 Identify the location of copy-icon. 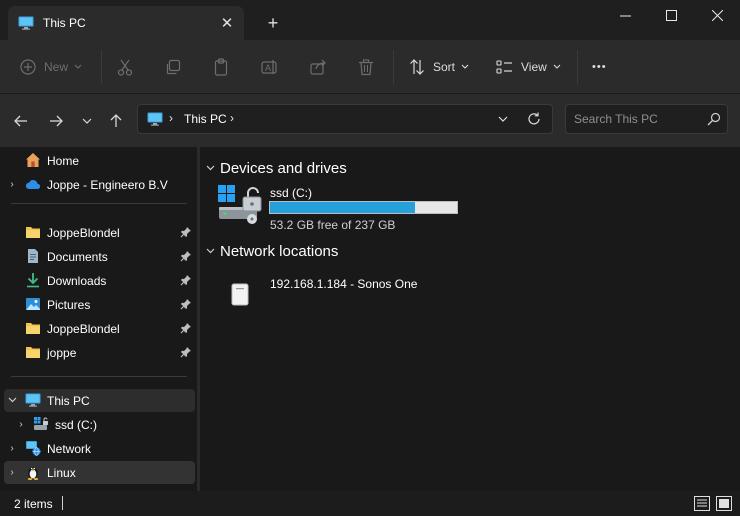
(173, 67).